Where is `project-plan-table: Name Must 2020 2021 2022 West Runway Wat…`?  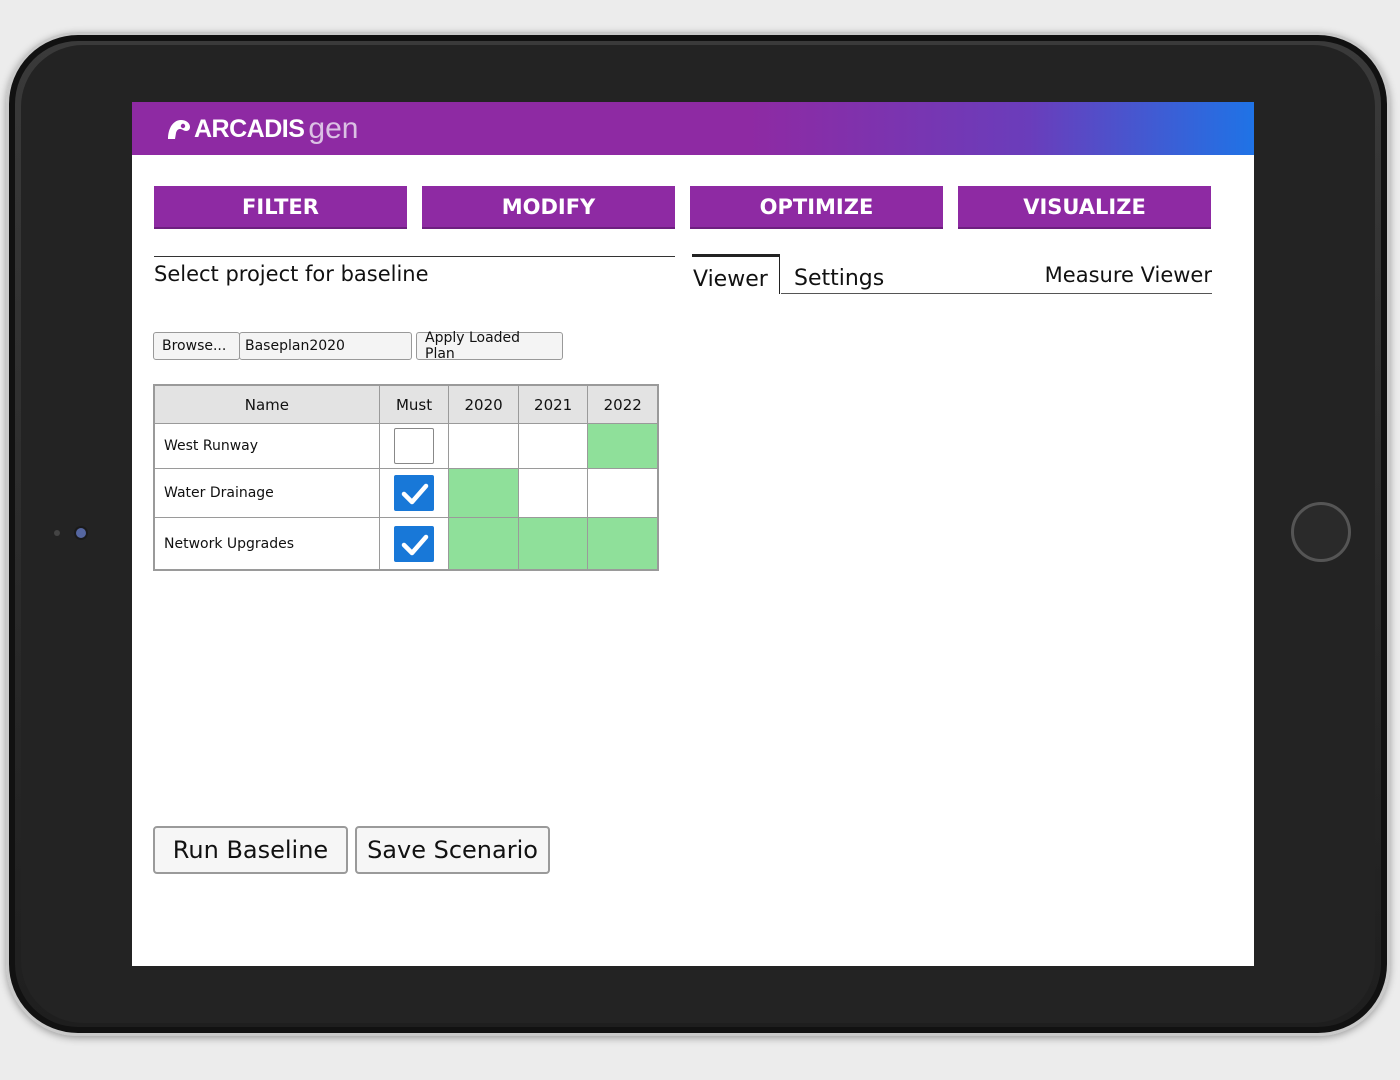 project-plan-table: Name Must 2020 2021 2022 West Runway Wat… is located at coordinates (406, 477).